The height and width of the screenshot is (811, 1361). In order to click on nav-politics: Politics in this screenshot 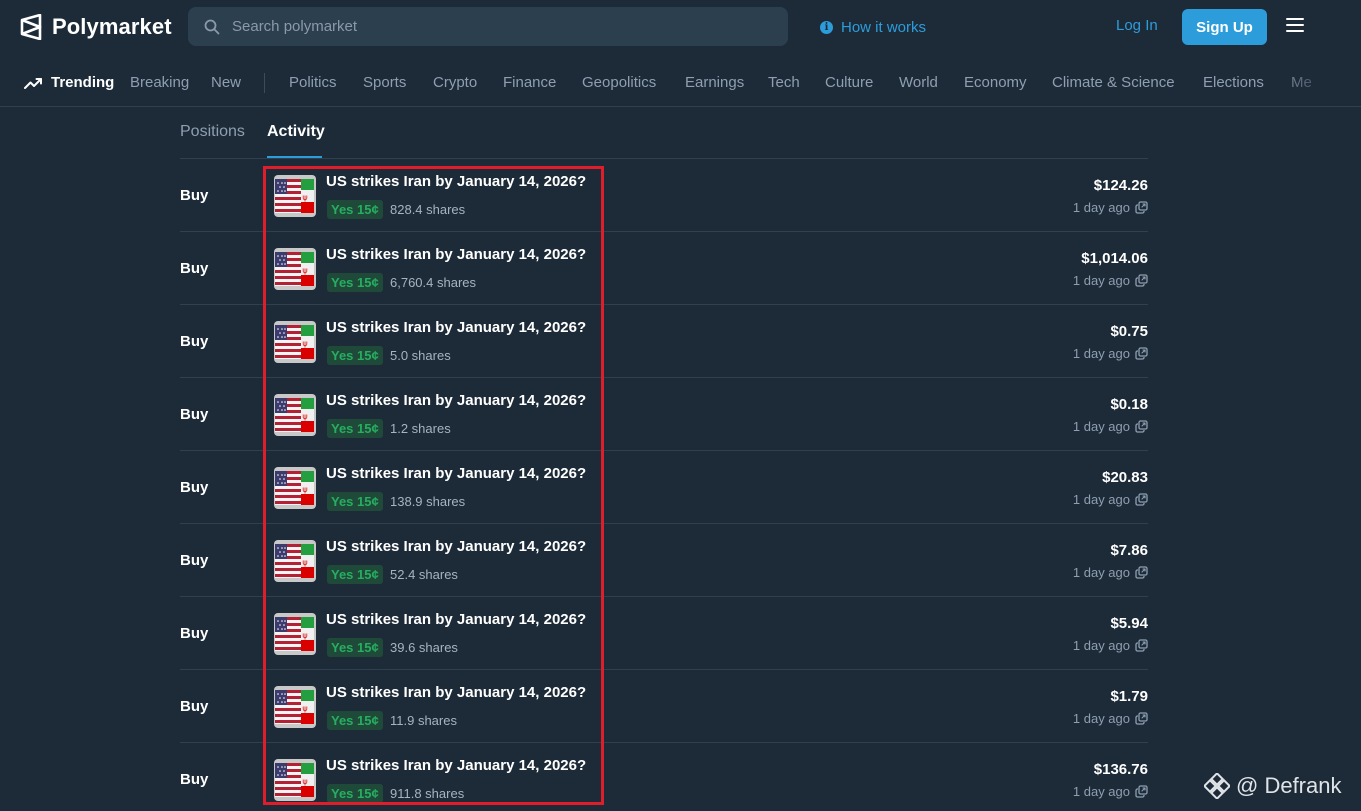, I will do `click(313, 82)`.